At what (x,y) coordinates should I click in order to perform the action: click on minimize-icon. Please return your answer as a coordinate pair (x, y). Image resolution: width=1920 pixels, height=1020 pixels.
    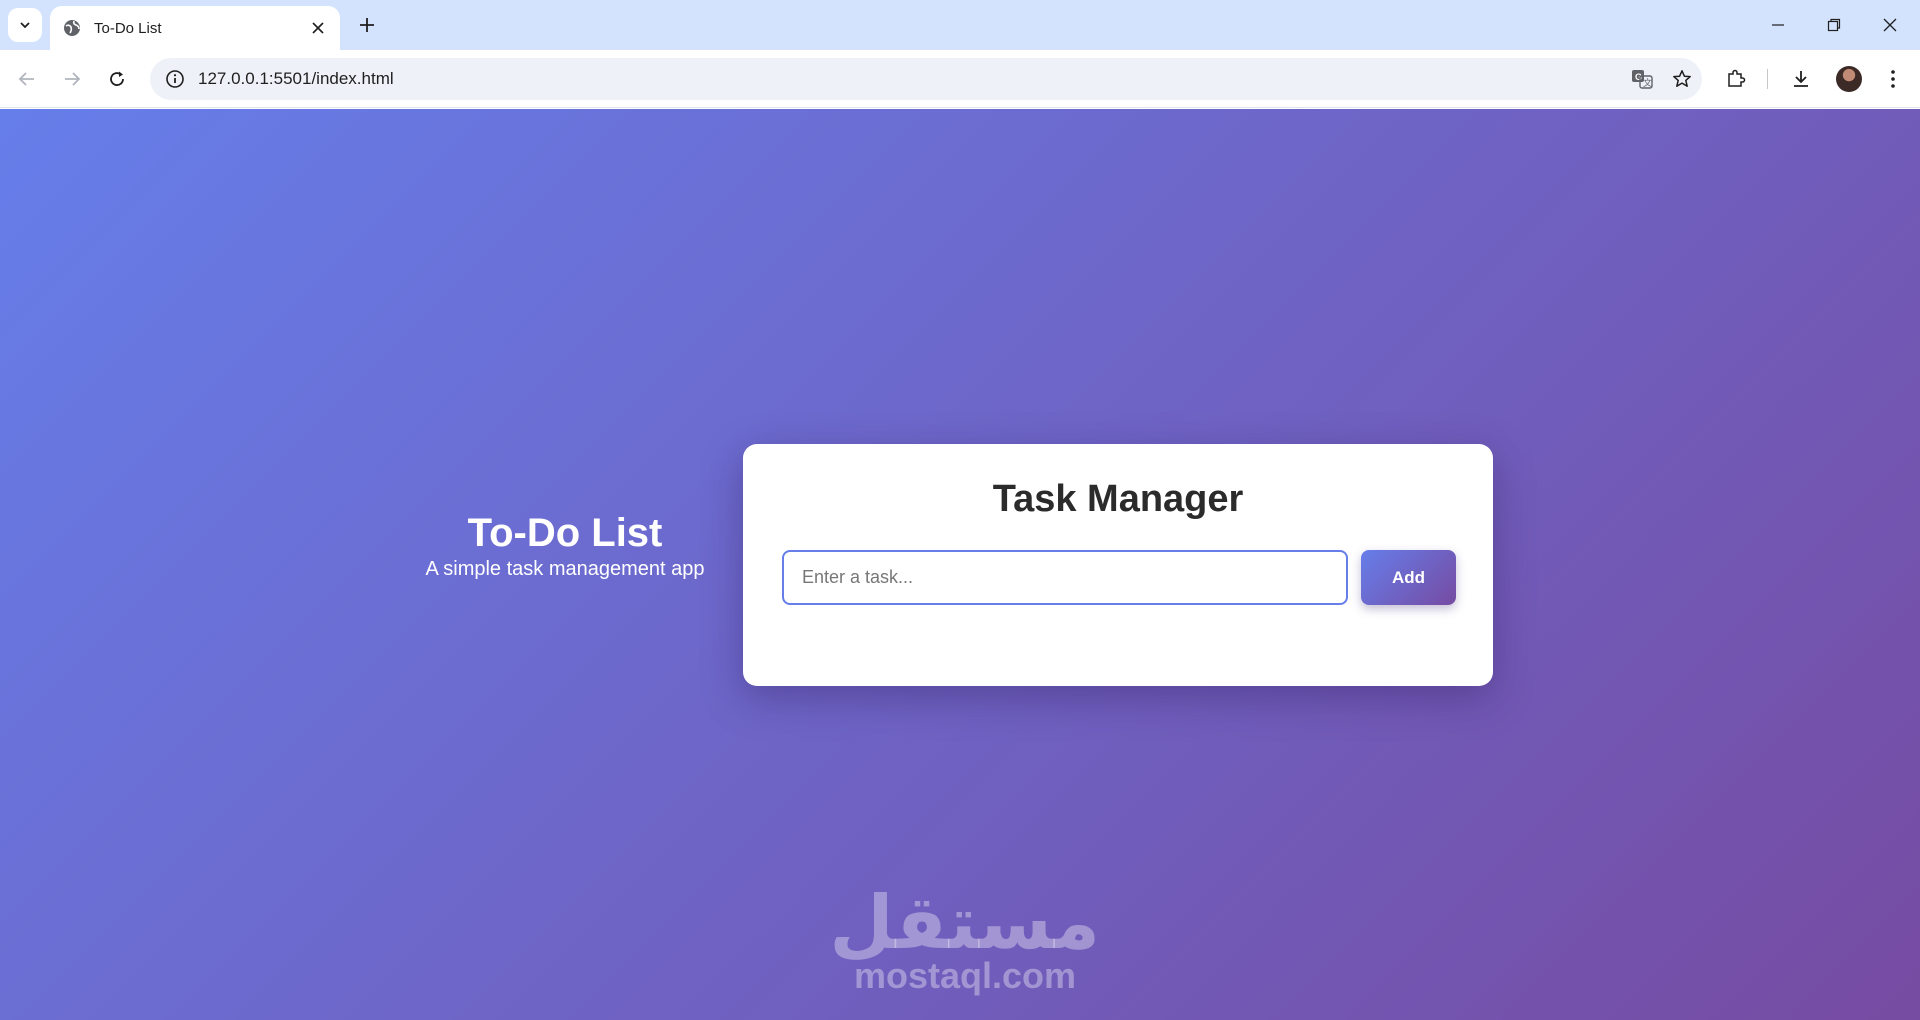
    Looking at the image, I should click on (1778, 25).